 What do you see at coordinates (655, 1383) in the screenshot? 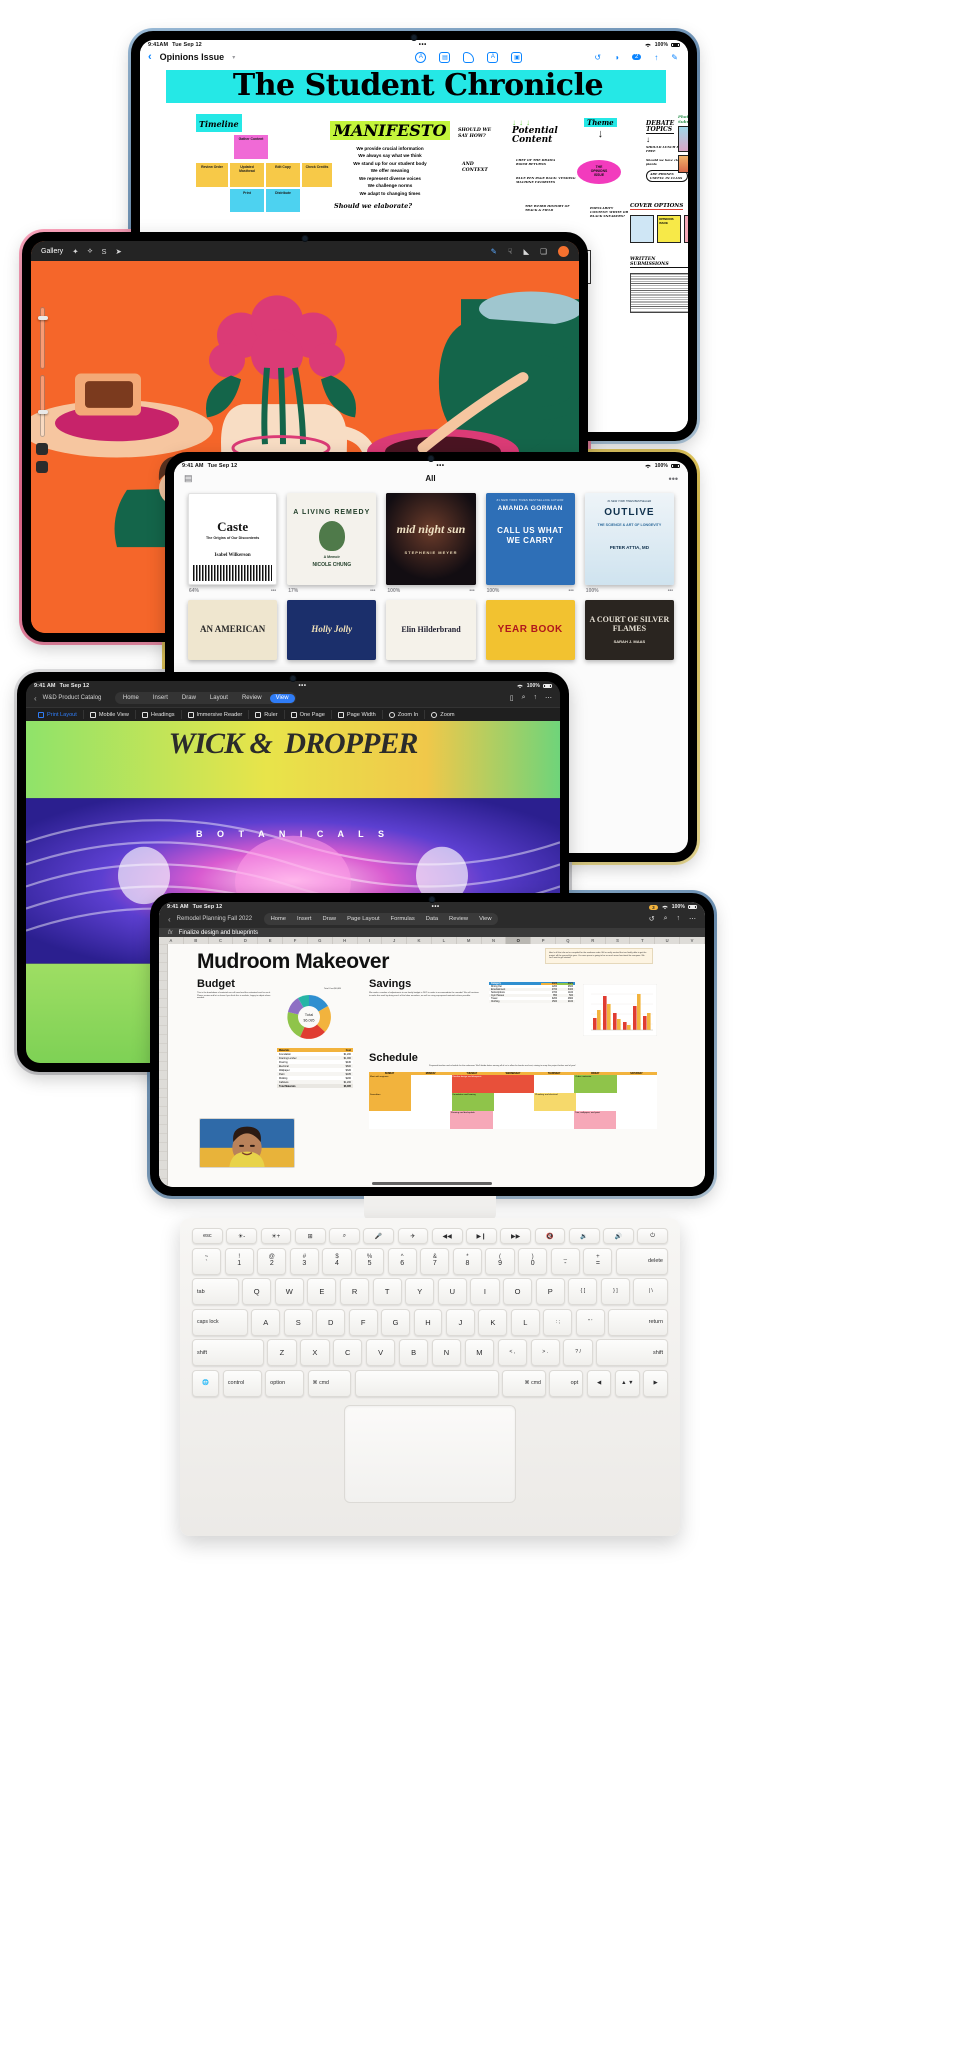
I see `key-arrow-right-icon: ▶` at bounding box center [655, 1383].